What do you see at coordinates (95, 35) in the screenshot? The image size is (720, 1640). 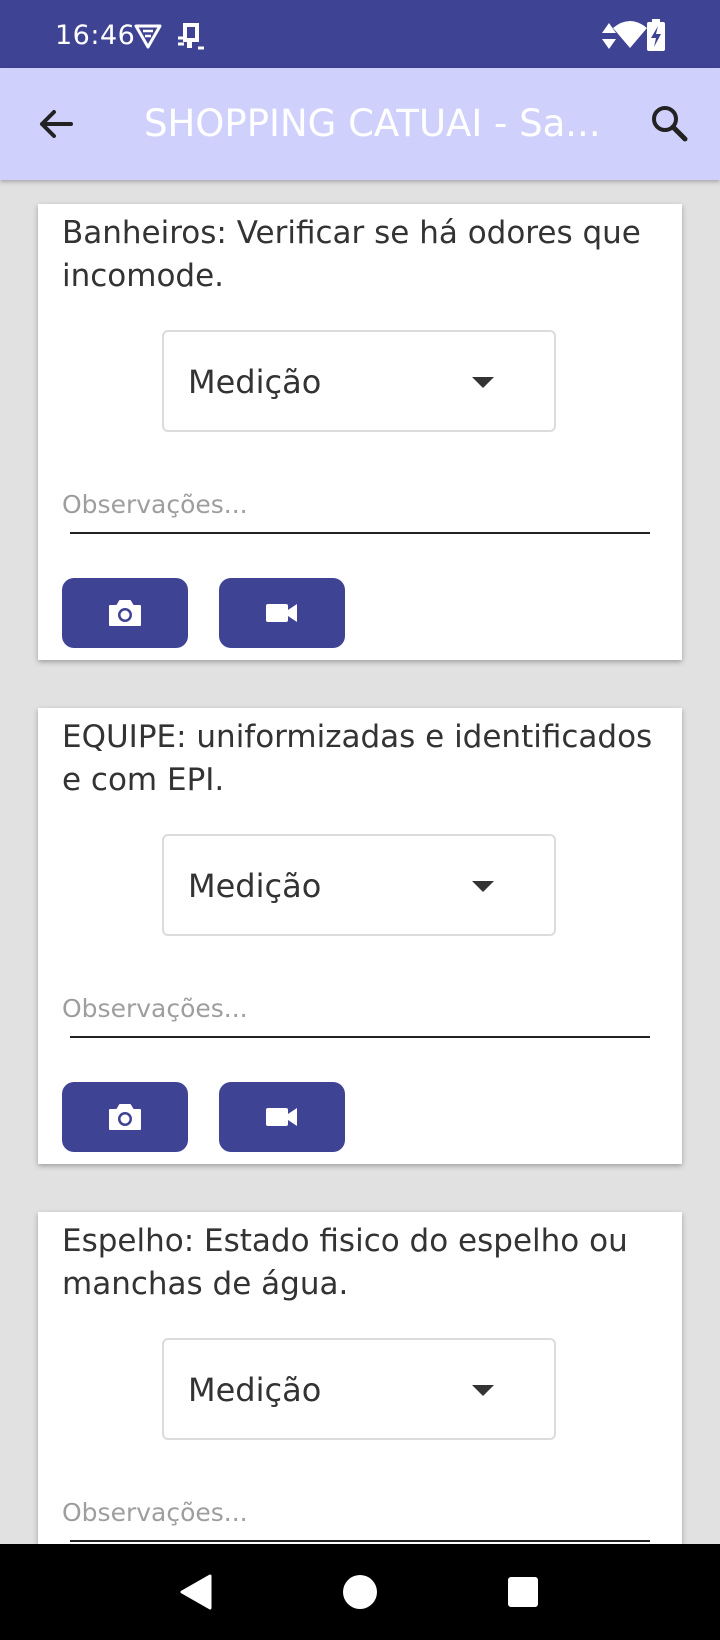 I see `status-time: 16:46` at bounding box center [95, 35].